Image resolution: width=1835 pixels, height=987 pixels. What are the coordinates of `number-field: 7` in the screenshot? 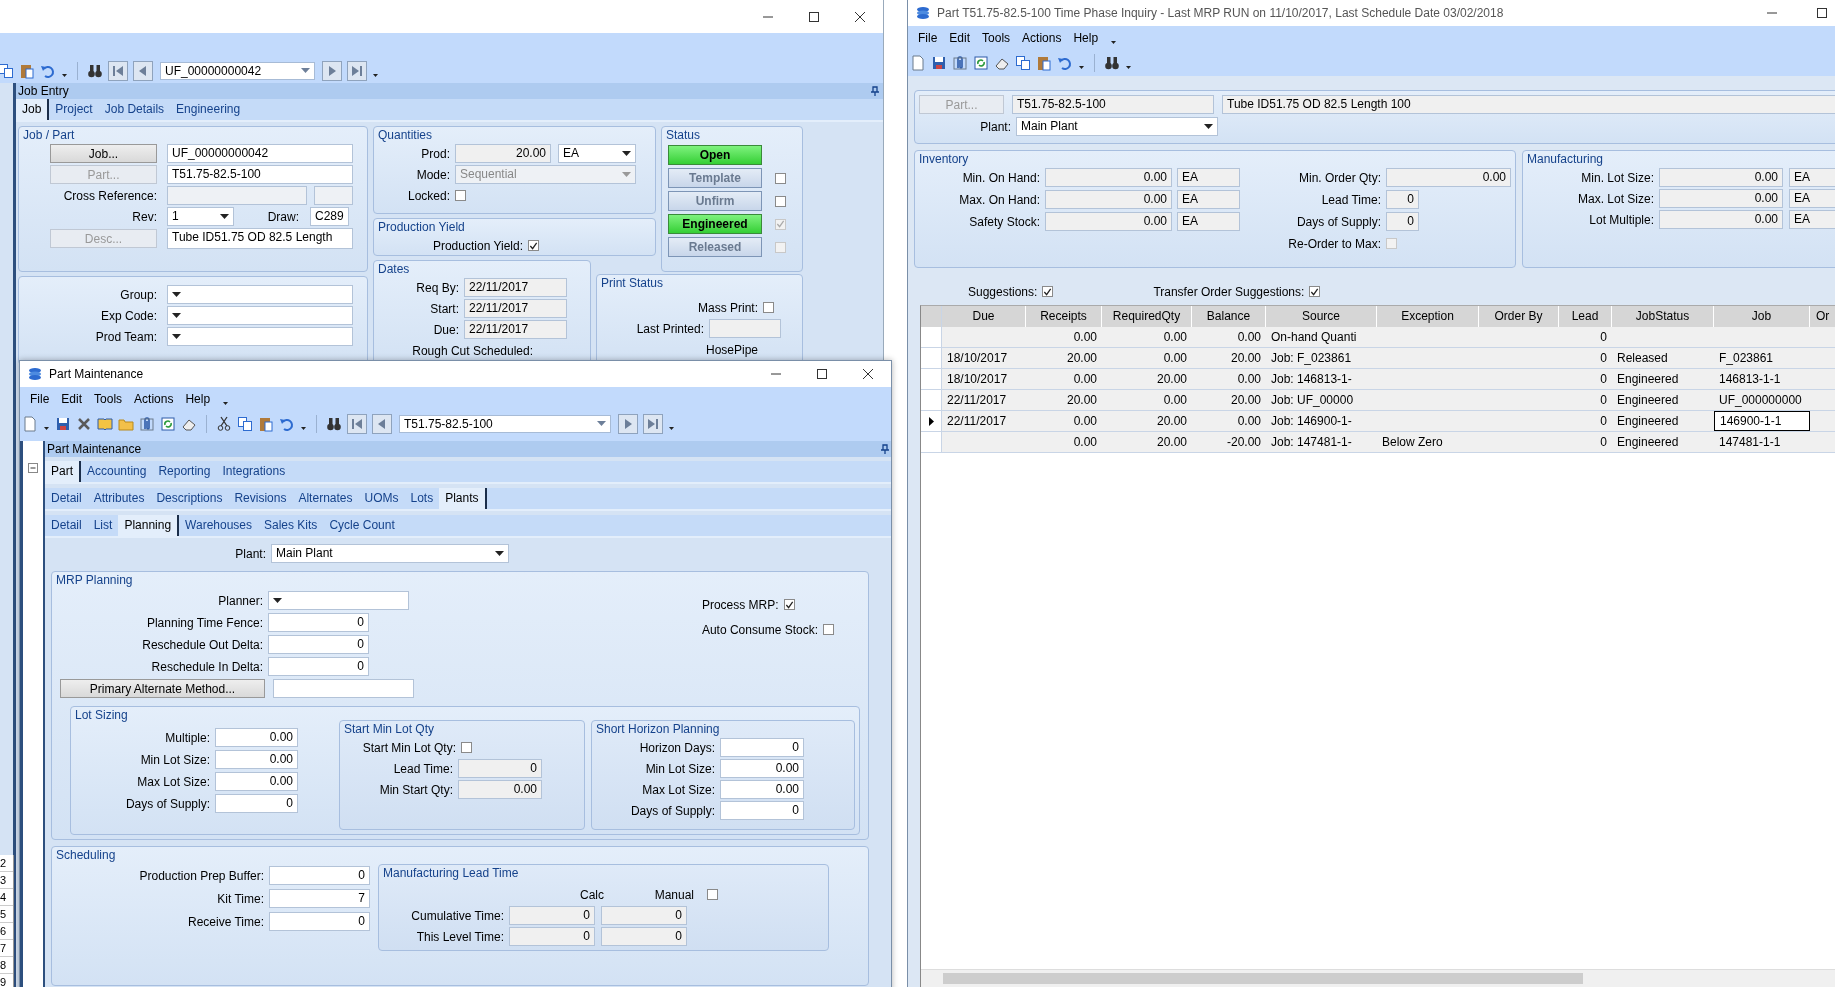 It's located at (319, 898).